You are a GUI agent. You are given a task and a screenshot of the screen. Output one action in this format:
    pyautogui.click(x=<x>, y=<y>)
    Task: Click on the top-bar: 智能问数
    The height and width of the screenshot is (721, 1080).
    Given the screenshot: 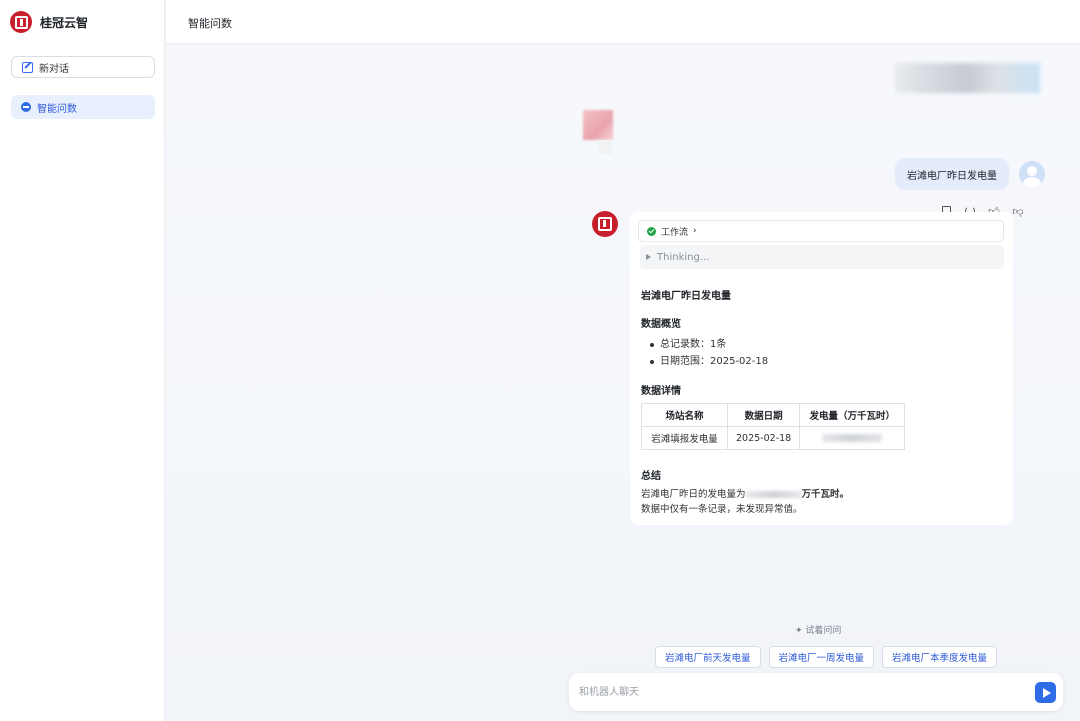 What is the action you would take?
    pyautogui.click(x=623, y=22)
    